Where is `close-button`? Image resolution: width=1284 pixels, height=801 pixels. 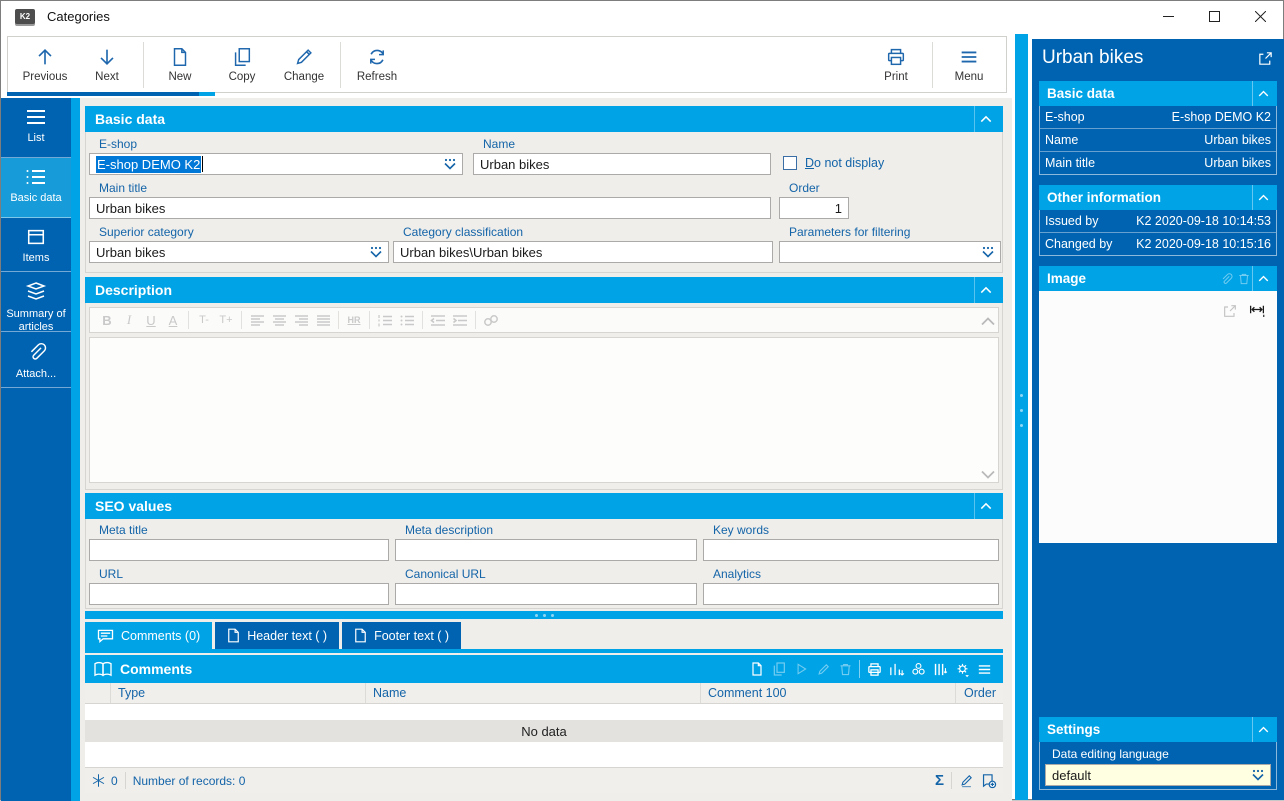
close-button is located at coordinates (1260, 16).